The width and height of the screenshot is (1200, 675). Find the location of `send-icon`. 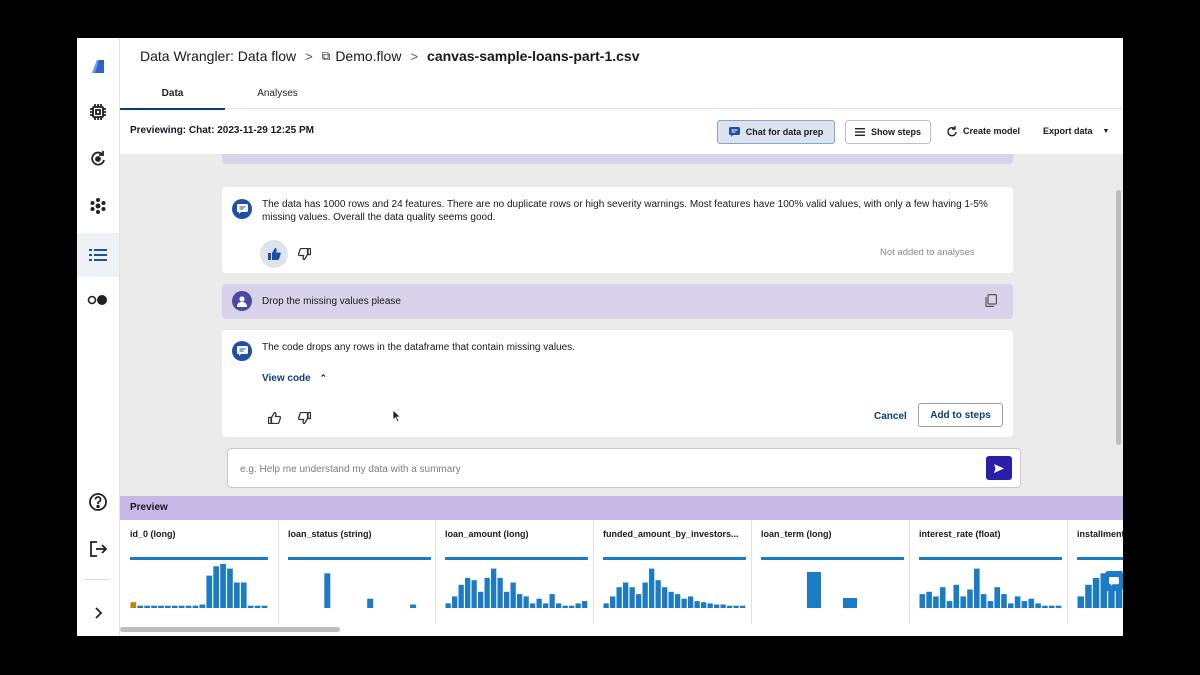

send-icon is located at coordinates (999, 468).